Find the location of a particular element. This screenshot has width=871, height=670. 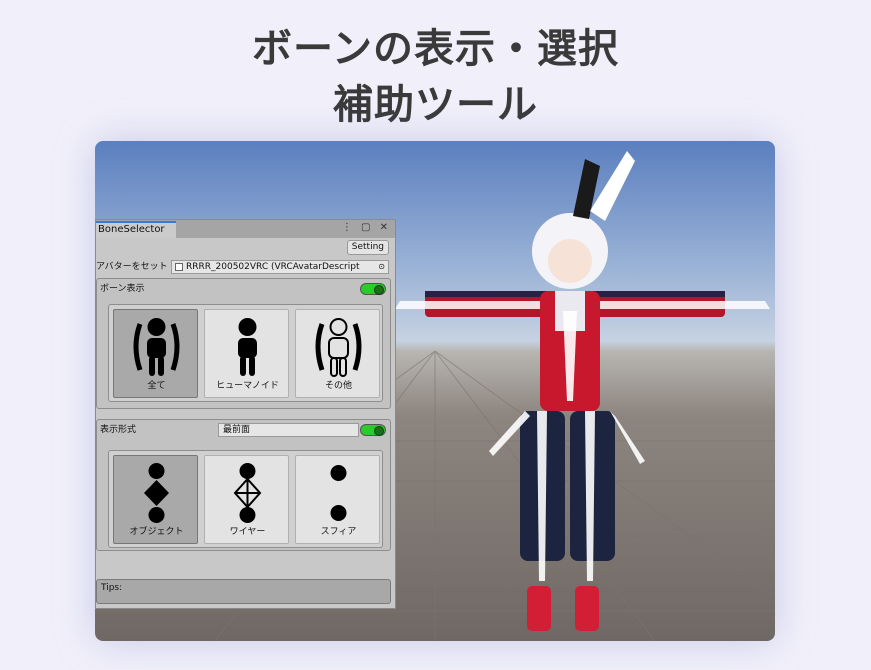

option-all-button: 全て is located at coordinates (155, 353).